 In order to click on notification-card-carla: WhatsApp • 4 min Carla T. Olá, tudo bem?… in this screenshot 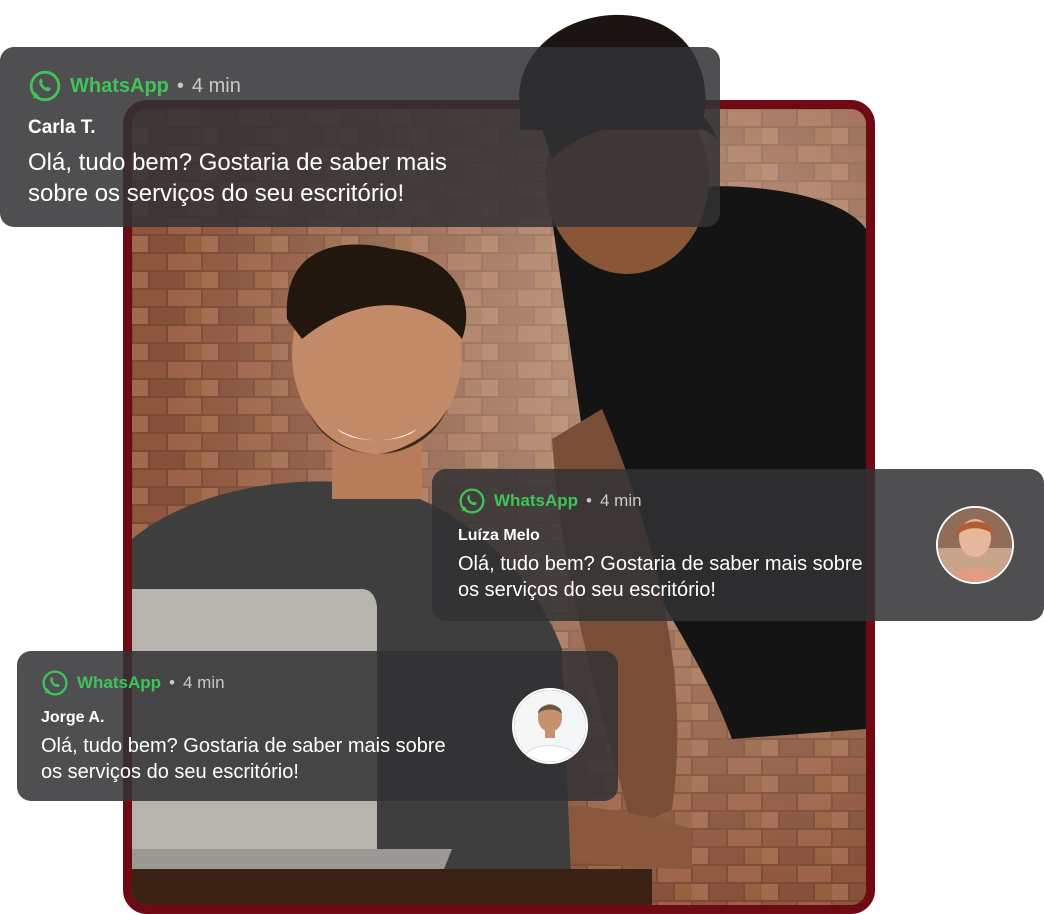, I will do `click(360, 137)`.